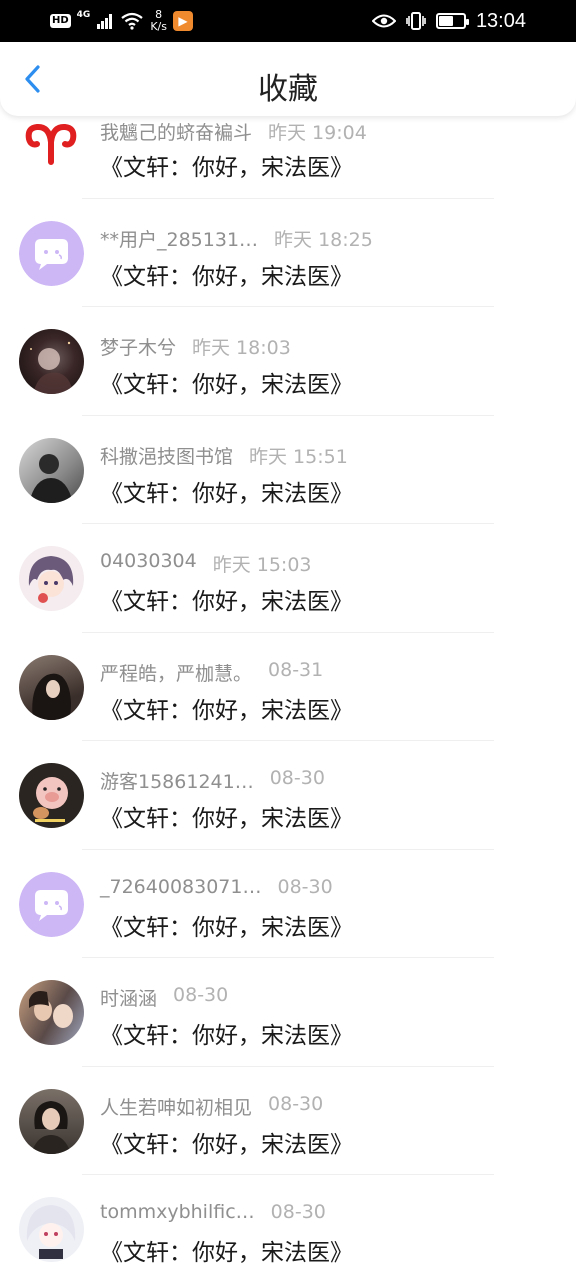 This screenshot has width=576, height=1284. Describe the element at coordinates (50, 799) in the screenshot. I see `pig-avatar-icon` at that location.